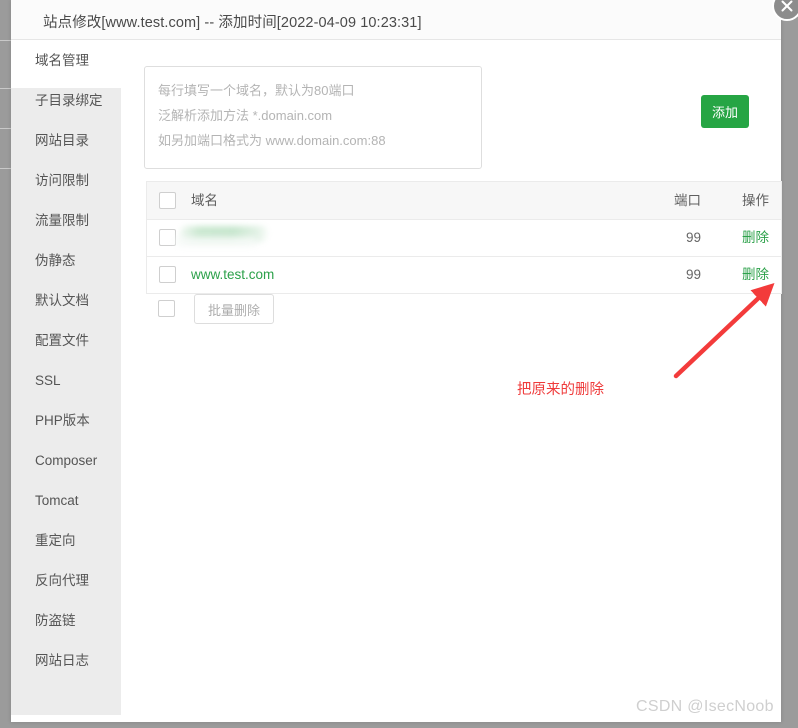  Describe the element at coordinates (167, 200) in the screenshot. I see `select-all-checkbox` at that location.